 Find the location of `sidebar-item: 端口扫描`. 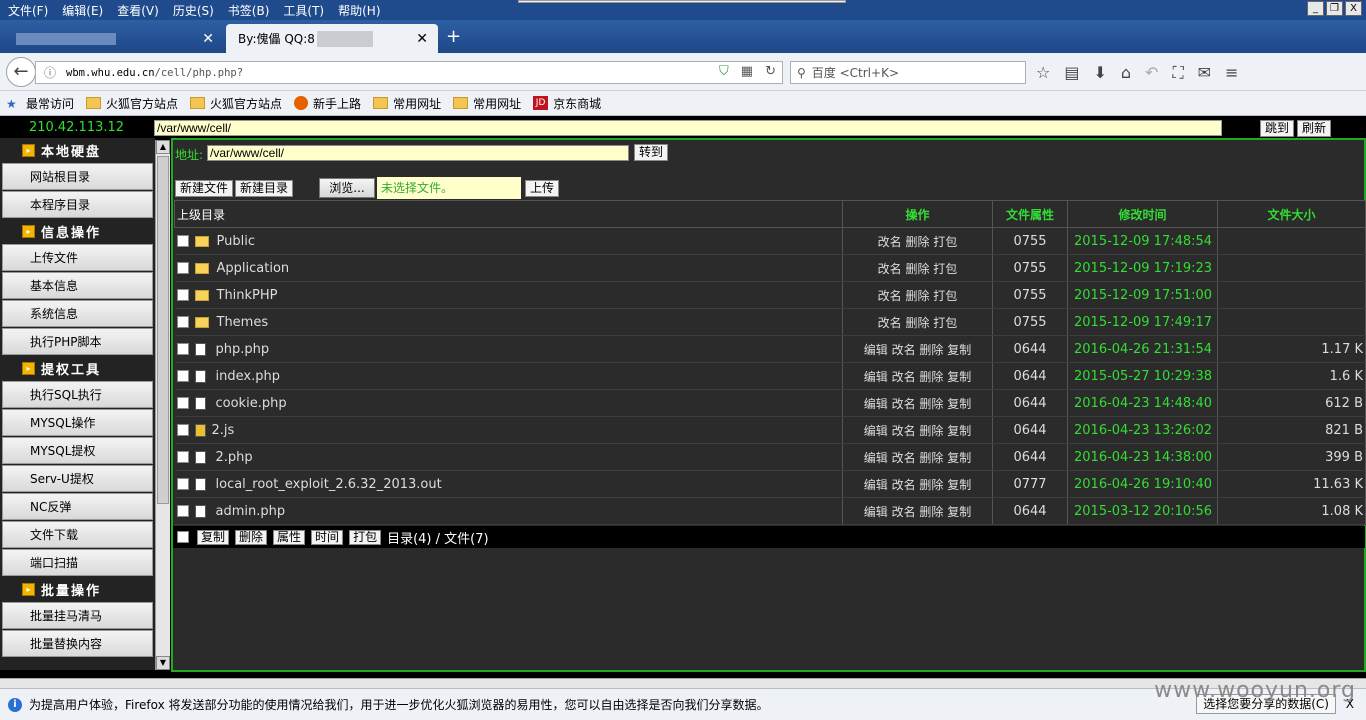

sidebar-item: 端口扫描 is located at coordinates (77, 562).